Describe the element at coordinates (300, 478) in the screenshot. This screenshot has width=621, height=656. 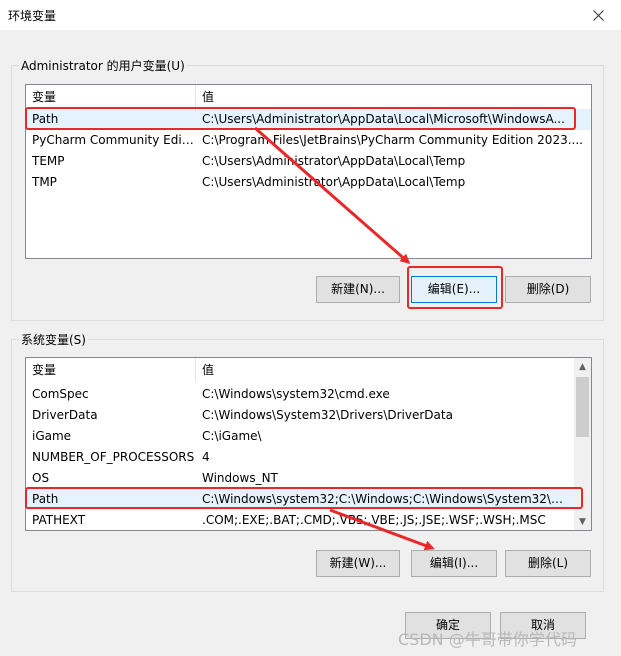
I see `table-row: OS Windows_NT` at that location.